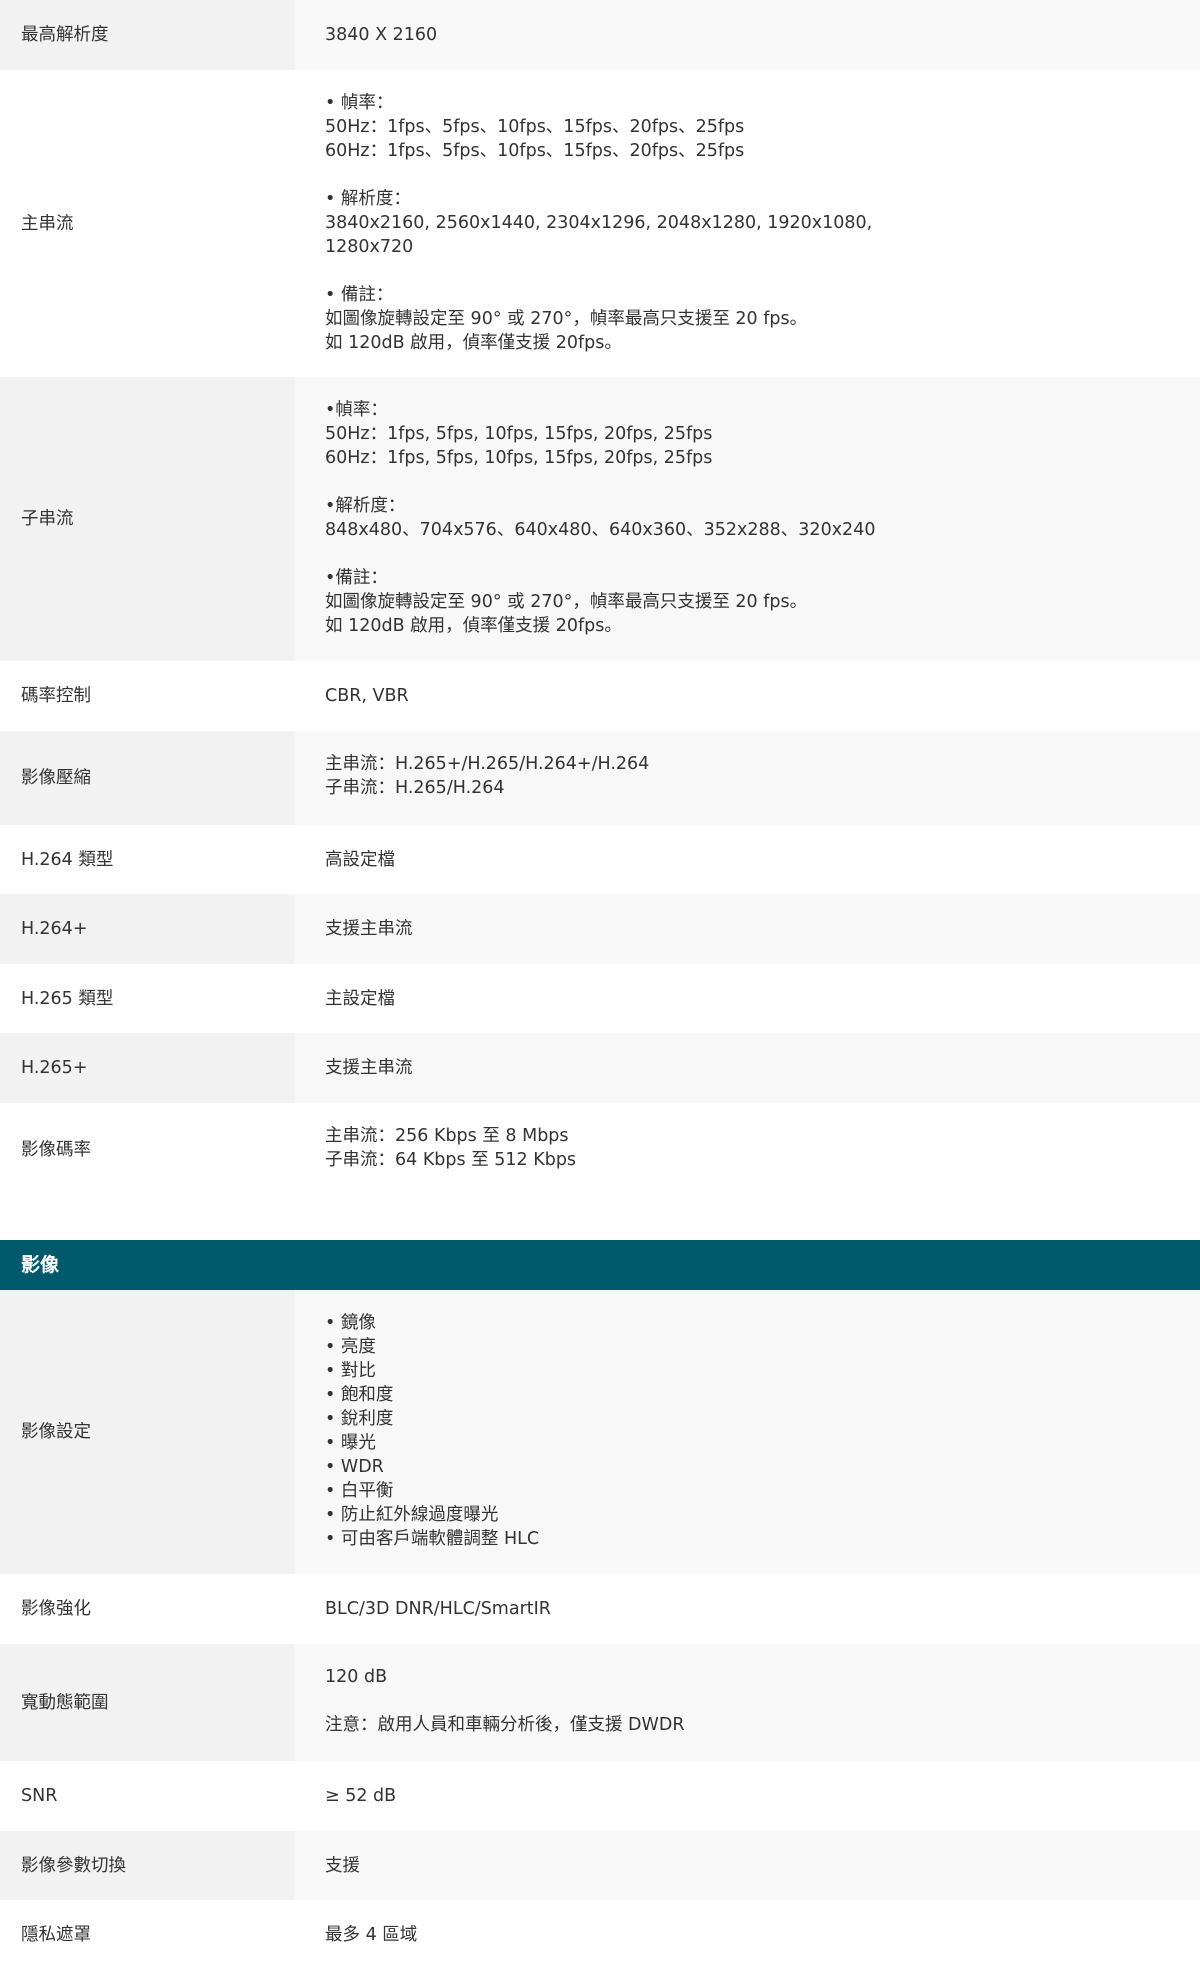 This screenshot has width=1200, height=1973. I want to click on spec-value-line: • 飽和度, so click(359, 1395).